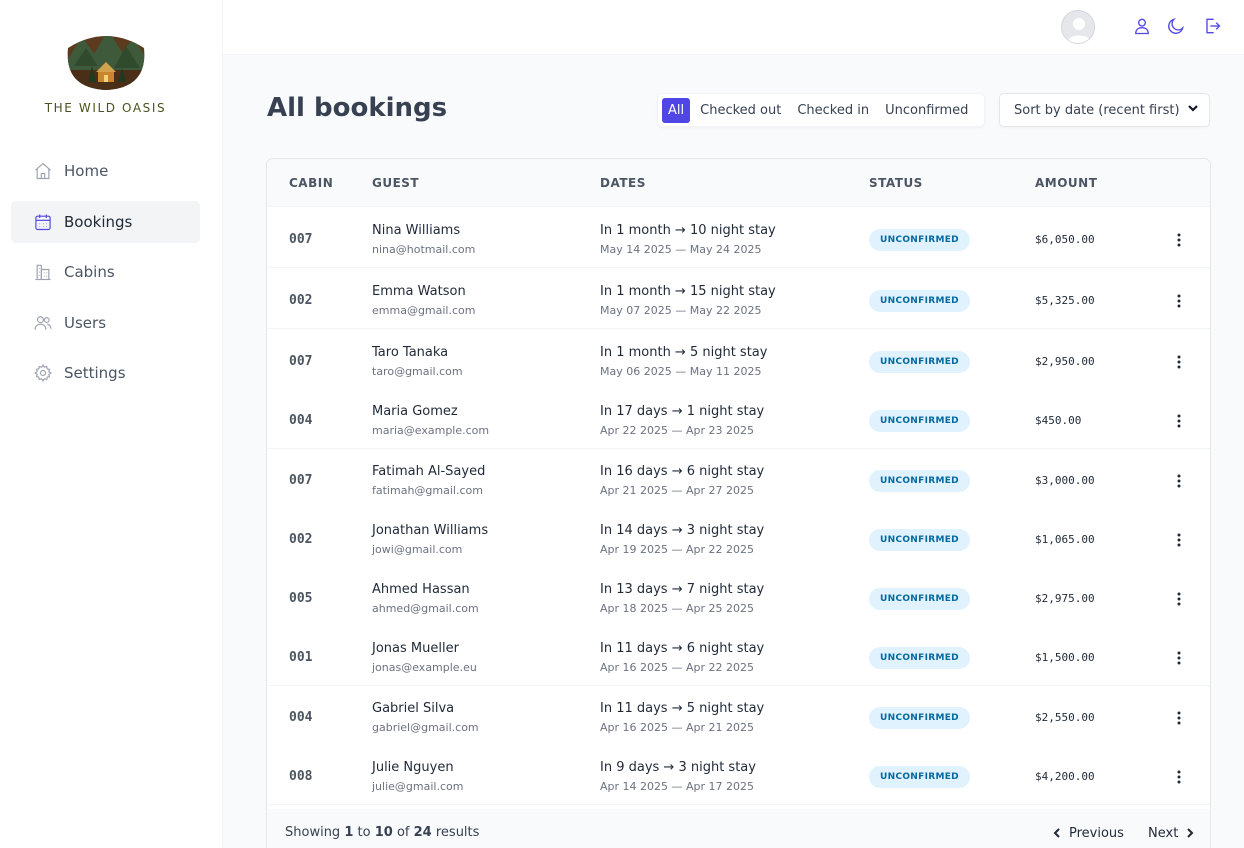  Describe the element at coordinates (421, 589) in the screenshot. I see `guest-name: Ahmed Hassan` at that location.